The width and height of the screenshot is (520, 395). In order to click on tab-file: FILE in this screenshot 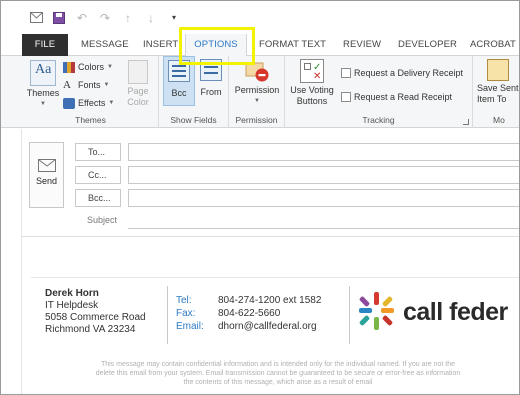, I will do `click(45, 45)`.